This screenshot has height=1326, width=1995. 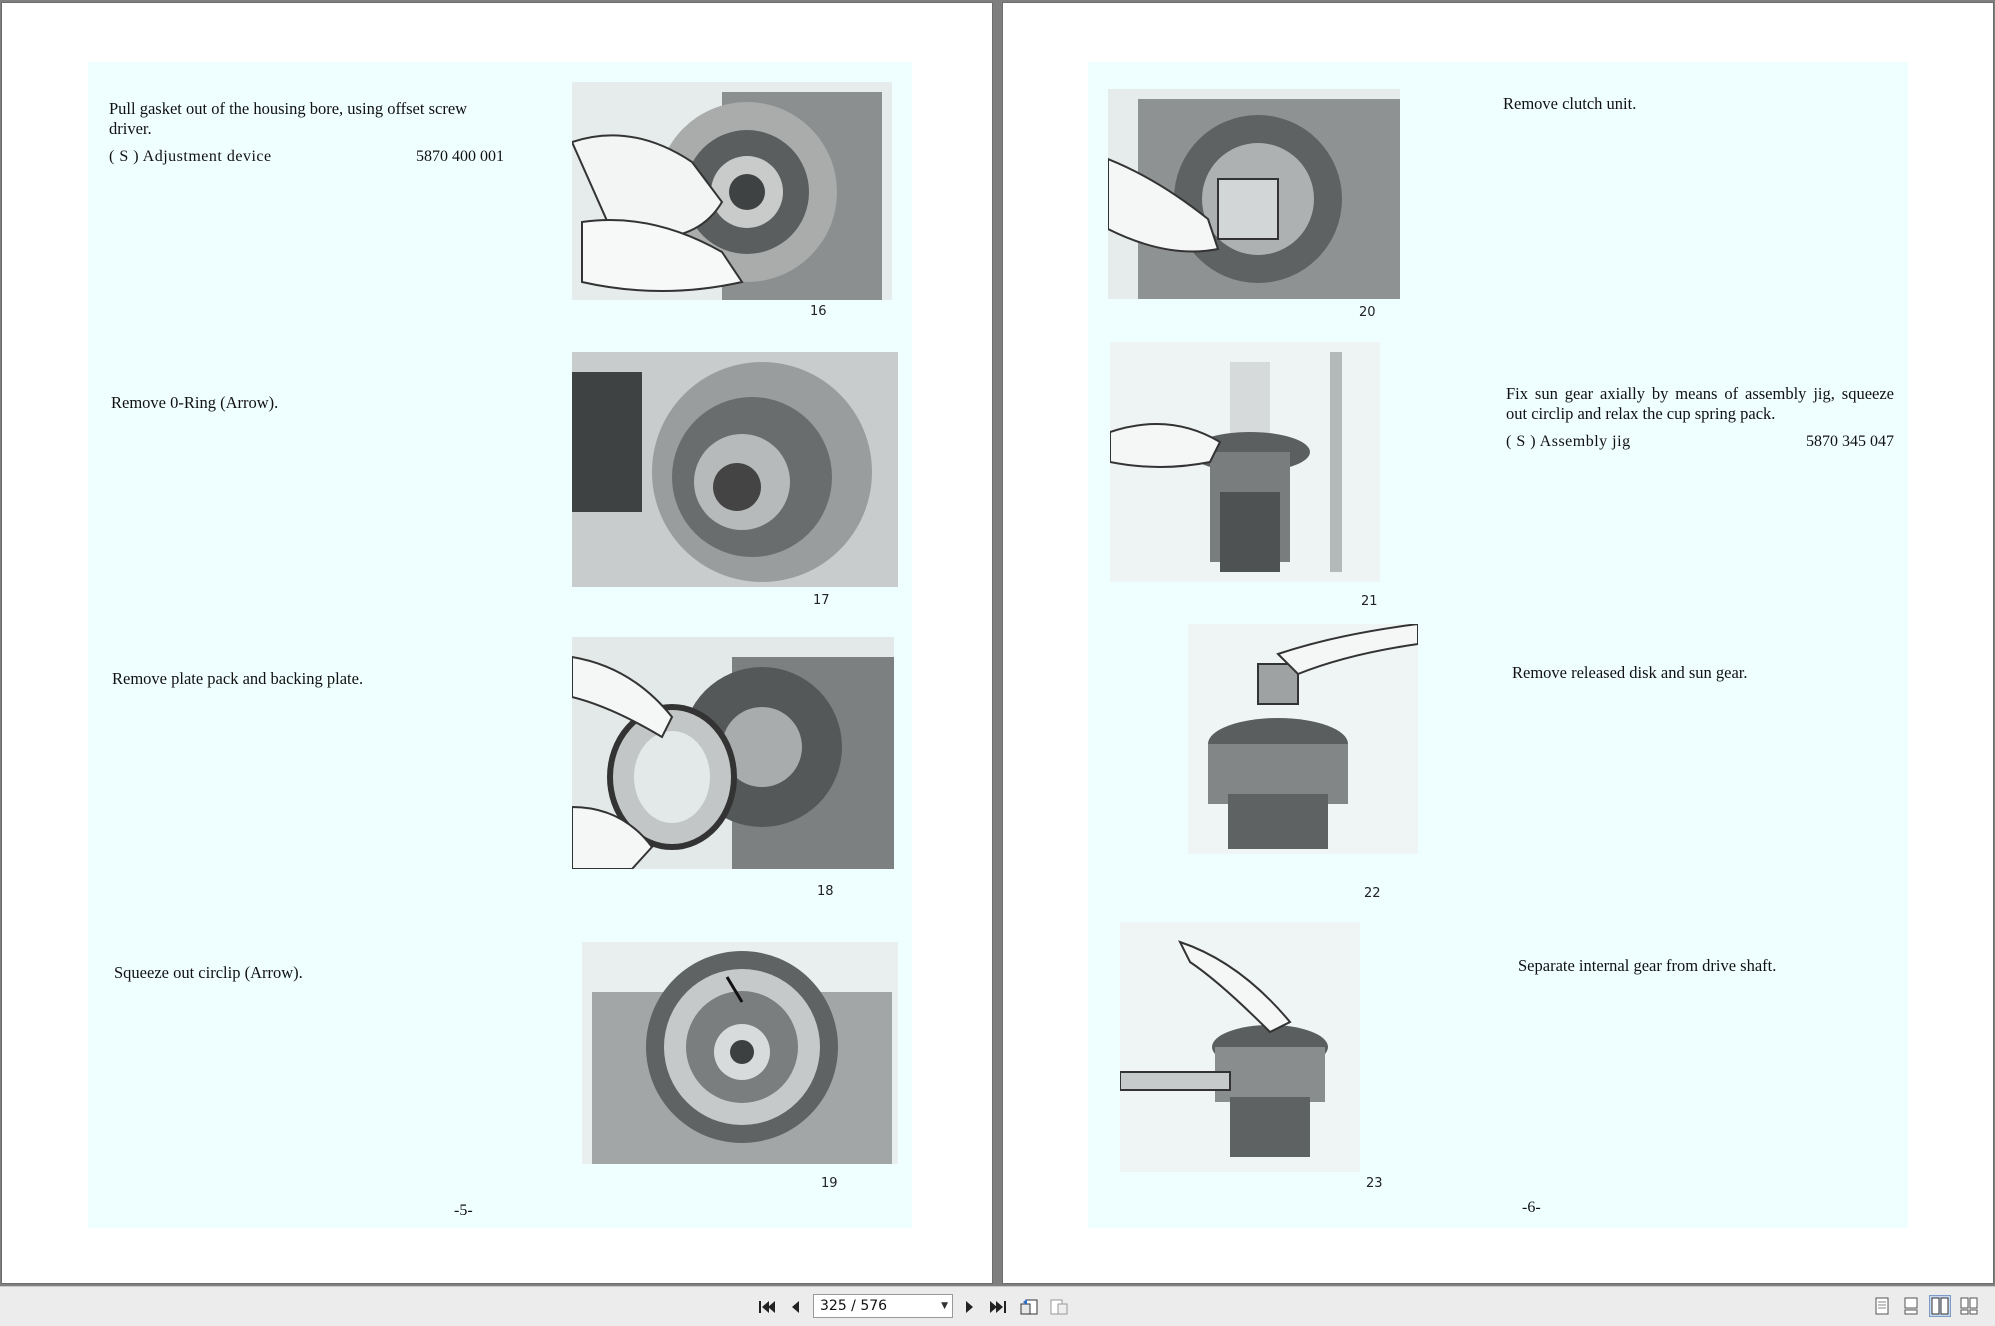 I want to click on previous-view-button, so click(x=1029, y=1307).